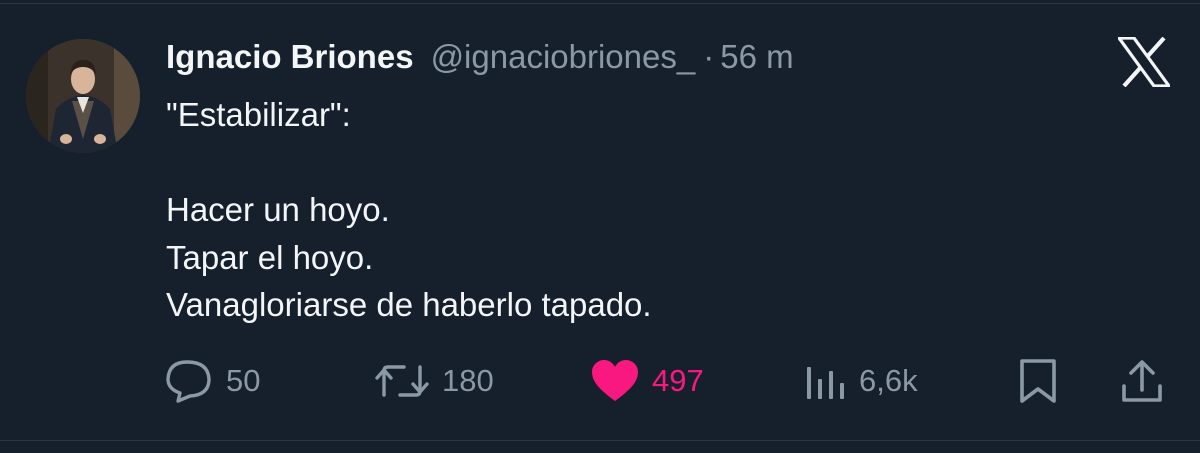 Image resolution: width=1200 pixels, height=453 pixels. I want to click on tweet-timestamp: 56 m, so click(756, 57).